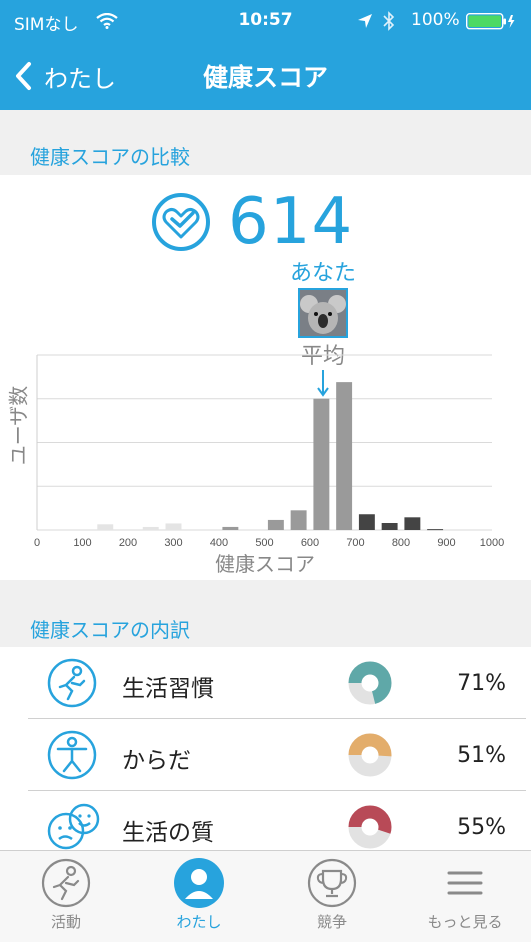 This screenshot has width=531, height=942. Describe the element at coordinates (72, 683) in the screenshot. I see `lifestyle-icon` at that location.